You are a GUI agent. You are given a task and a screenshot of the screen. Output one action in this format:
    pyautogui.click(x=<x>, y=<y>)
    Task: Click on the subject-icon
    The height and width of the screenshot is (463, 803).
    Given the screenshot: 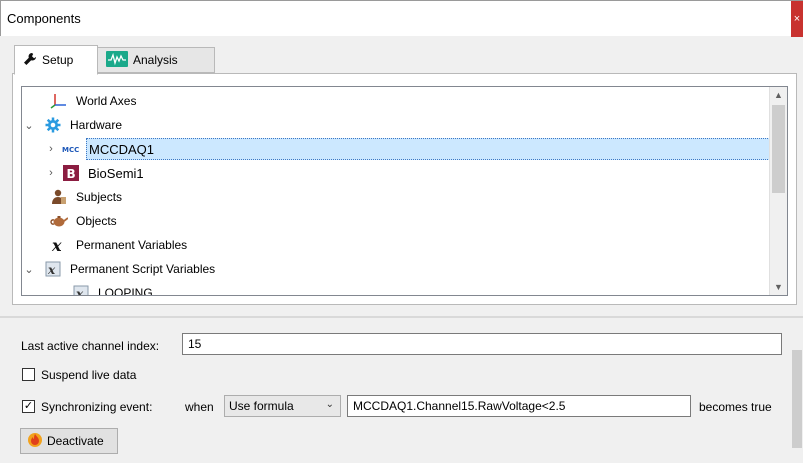 What is the action you would take?
    pyautogui.click(x=59, y=197)
    